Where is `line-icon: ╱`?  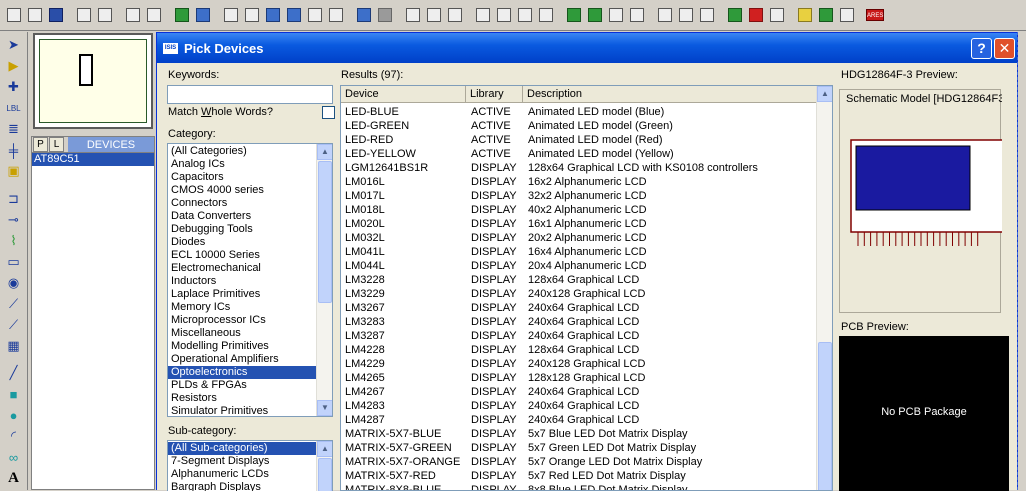 line-icon: ╱ is located at coordinates (14, 373).